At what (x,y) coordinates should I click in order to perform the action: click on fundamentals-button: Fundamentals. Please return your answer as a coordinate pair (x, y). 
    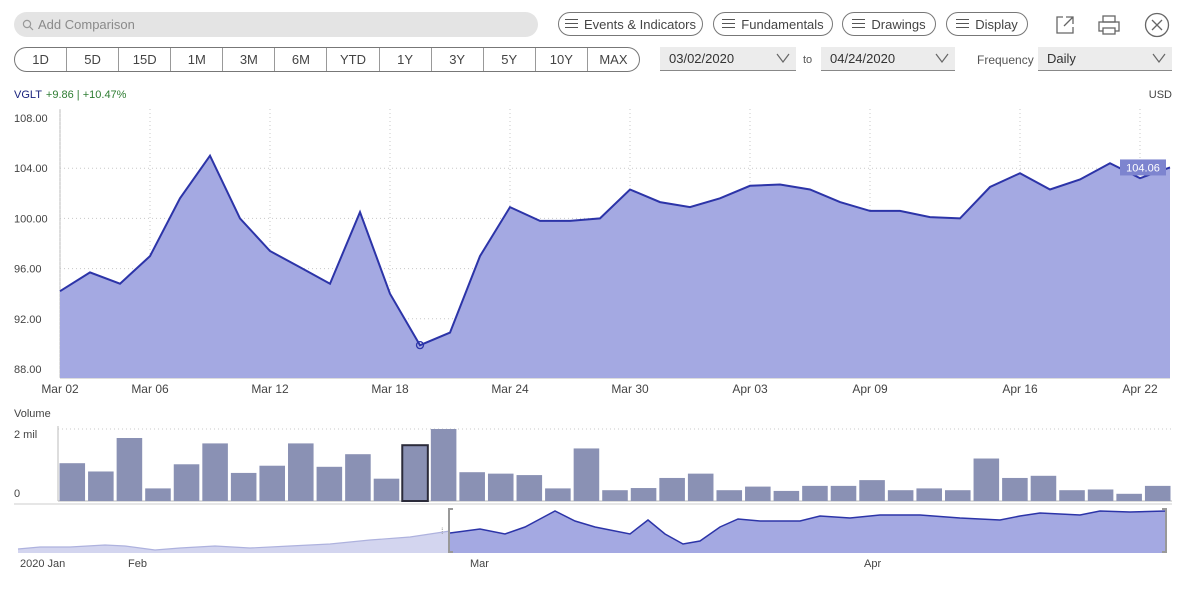
    Looking at the image, I should click on (773, 24).